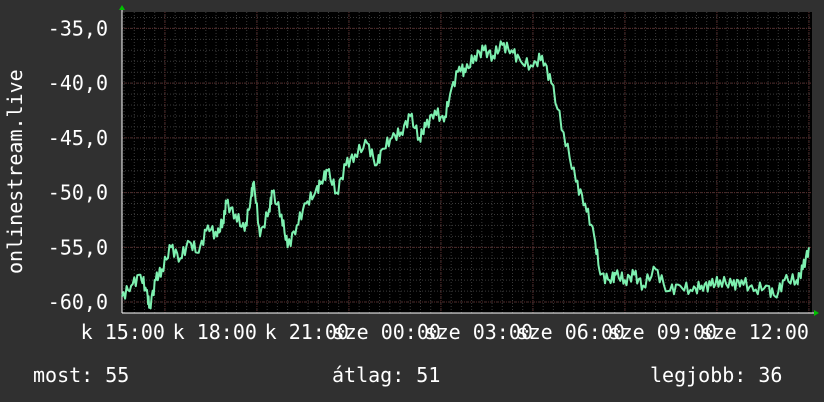  What do you see at coordinates (78, 193) in the screenshot?
I see `y-tick-label: -50,0` at bounding box center [78, 193].